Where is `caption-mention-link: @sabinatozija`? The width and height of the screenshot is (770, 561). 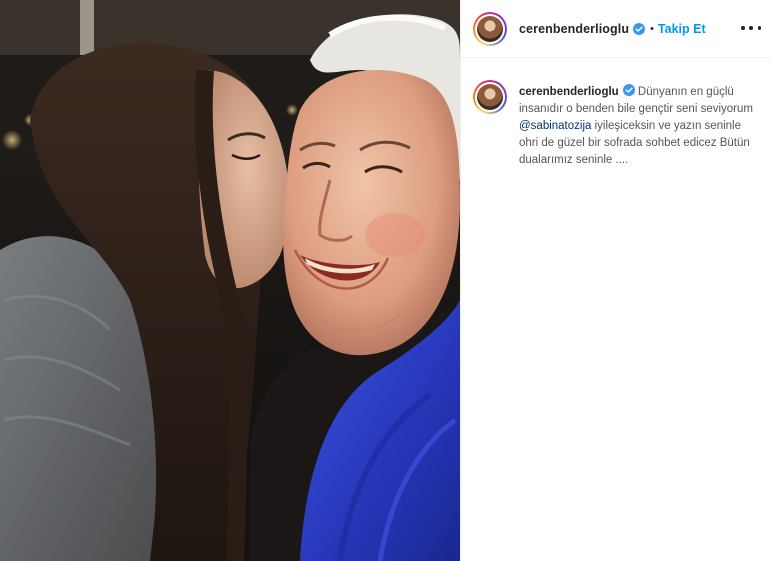
caption-mention-link: @sabinatozija is located at coordinates (555, 126).